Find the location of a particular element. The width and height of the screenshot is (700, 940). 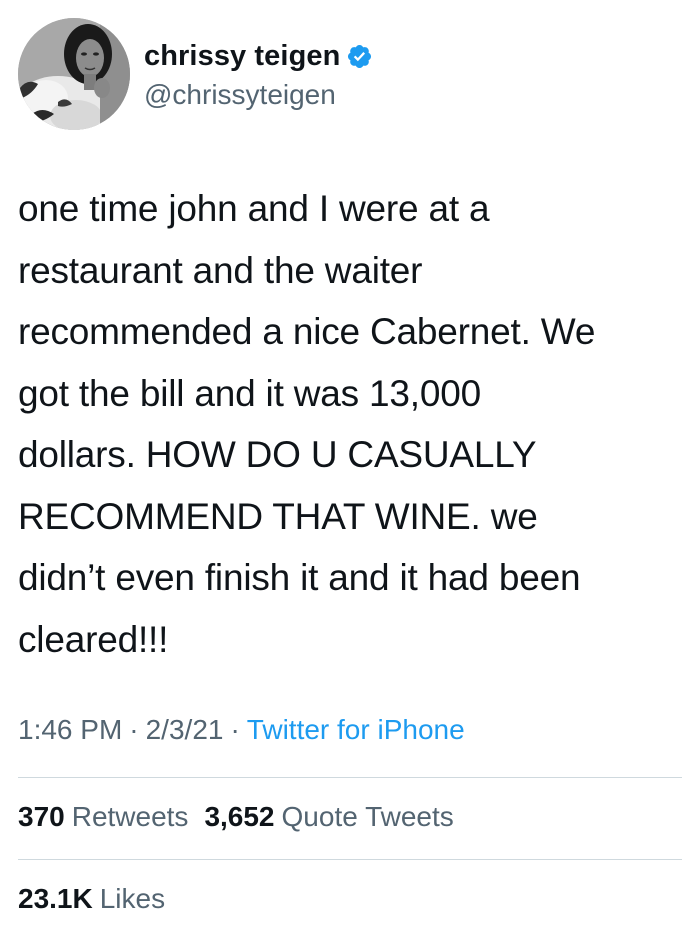

author-names: chrissy teigen @chrissyteigen is located at coordinates (258, 74).